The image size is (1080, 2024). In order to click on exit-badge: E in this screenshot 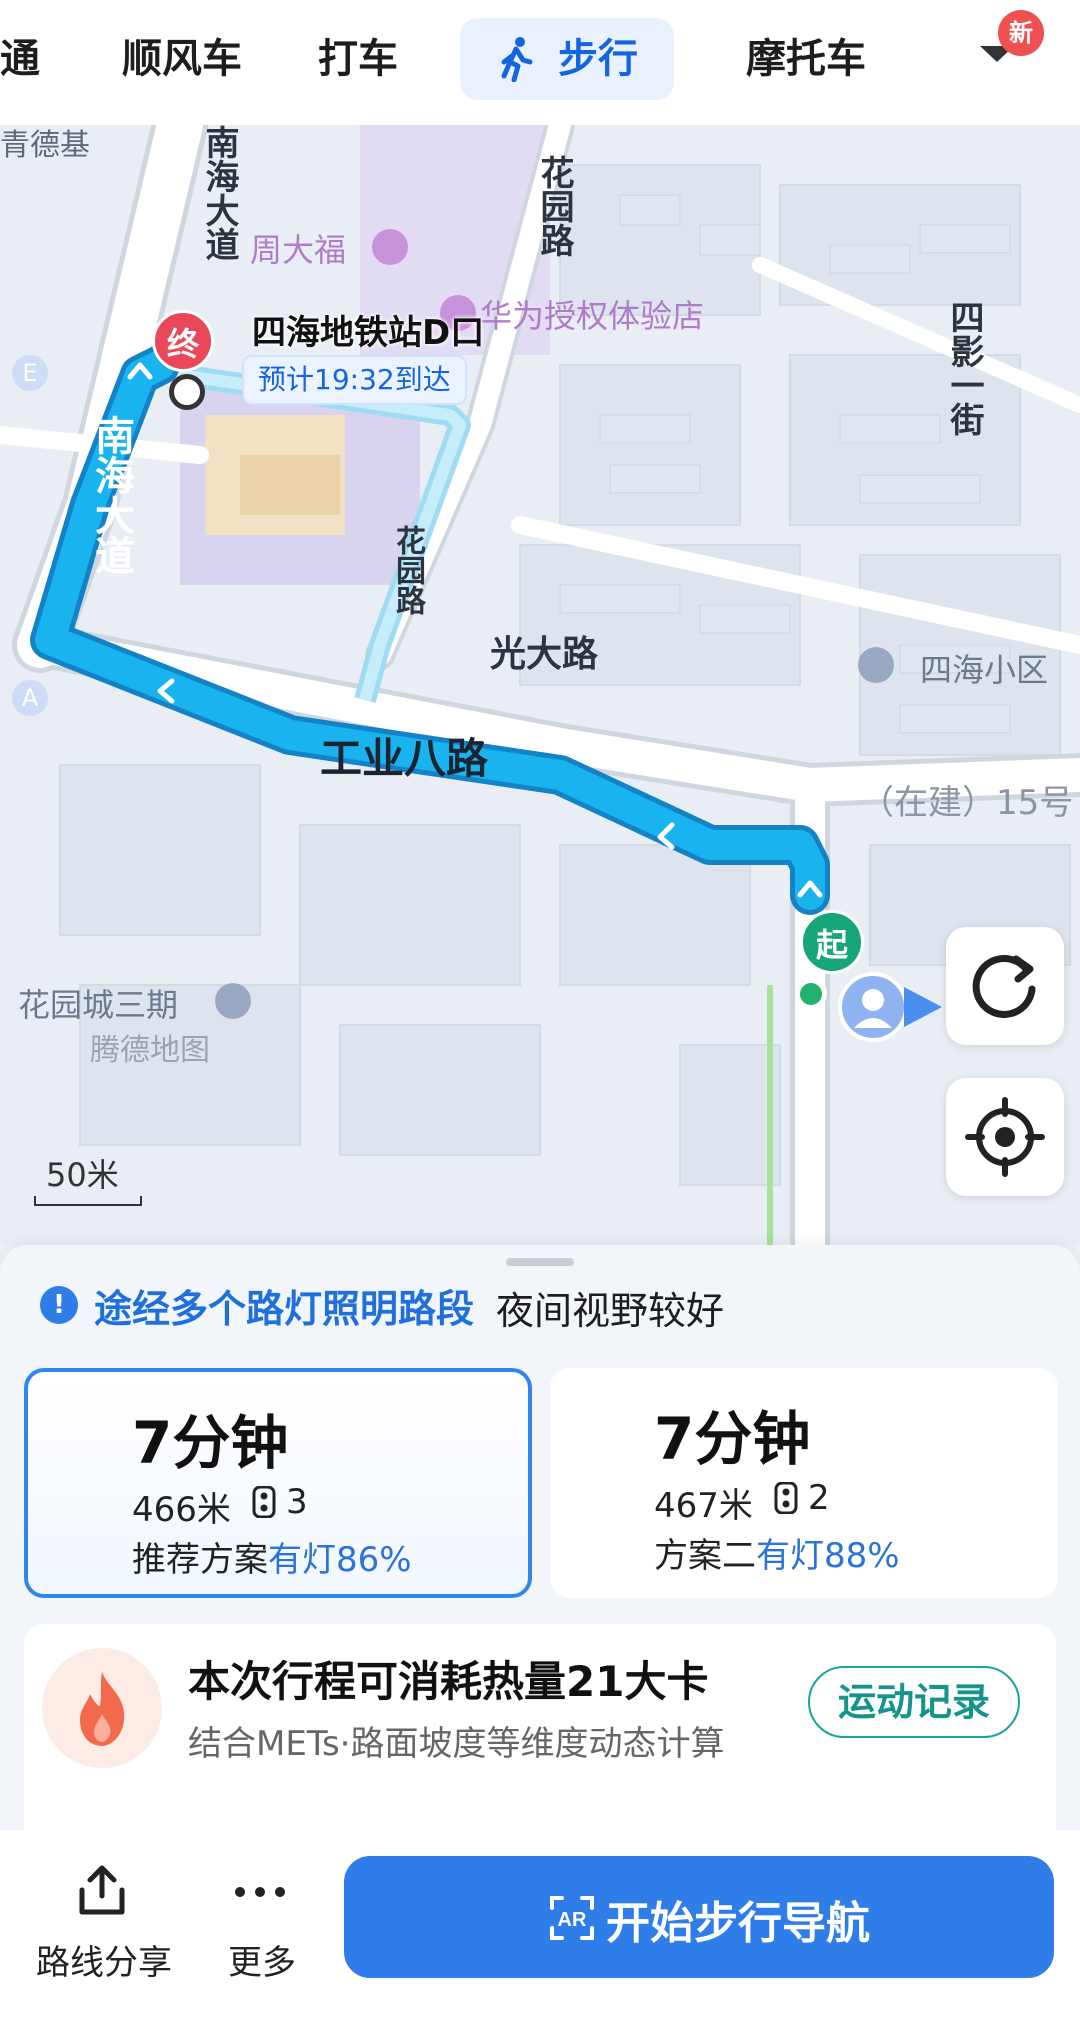, I will do `click(30, 373)`.